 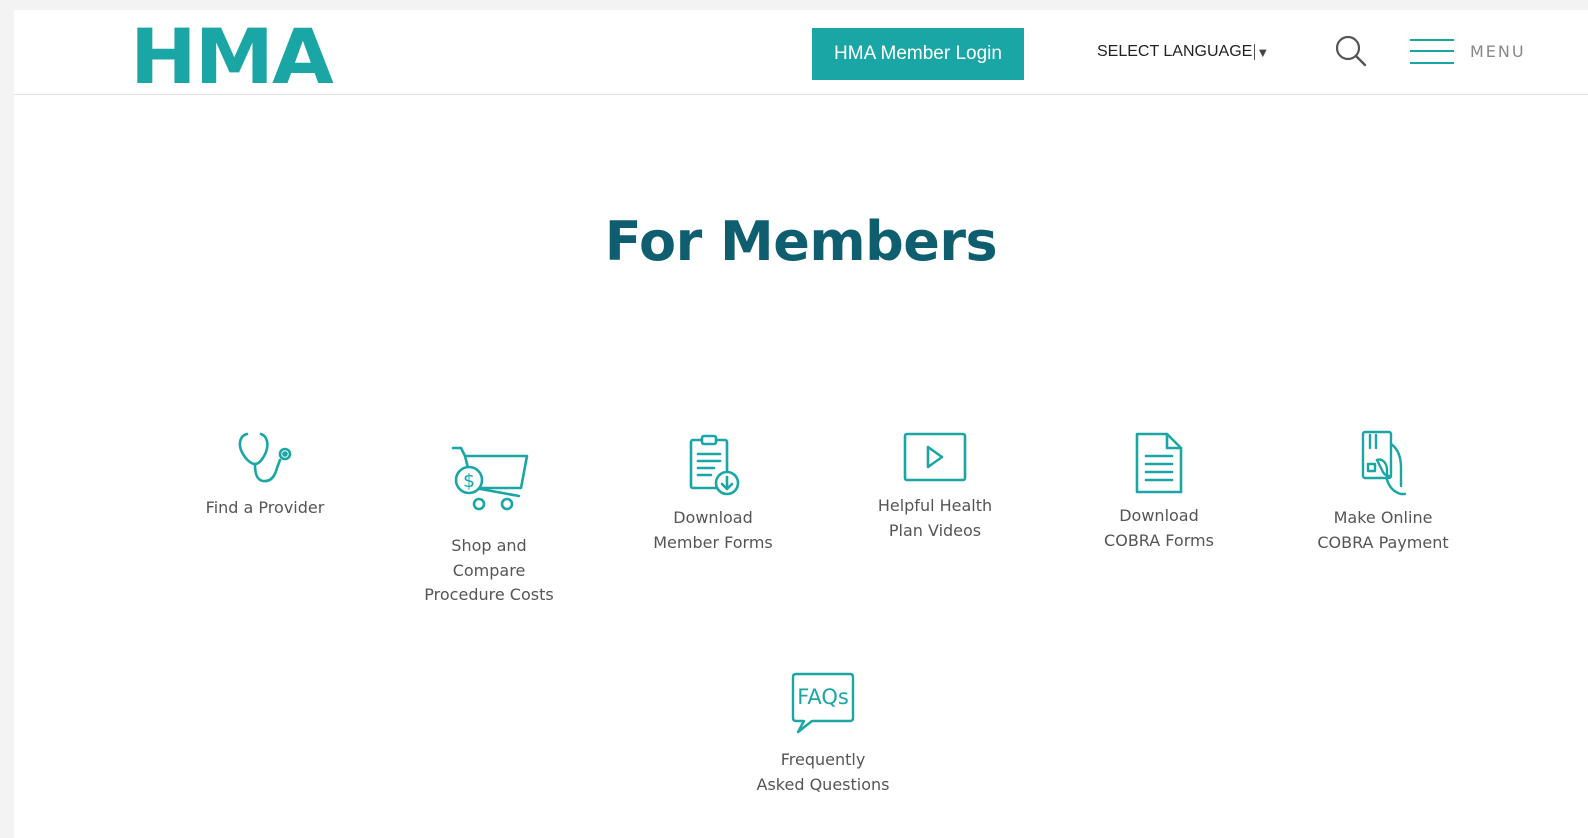 I want to click on menu-label: MENU, so click(x=1498, y=51).